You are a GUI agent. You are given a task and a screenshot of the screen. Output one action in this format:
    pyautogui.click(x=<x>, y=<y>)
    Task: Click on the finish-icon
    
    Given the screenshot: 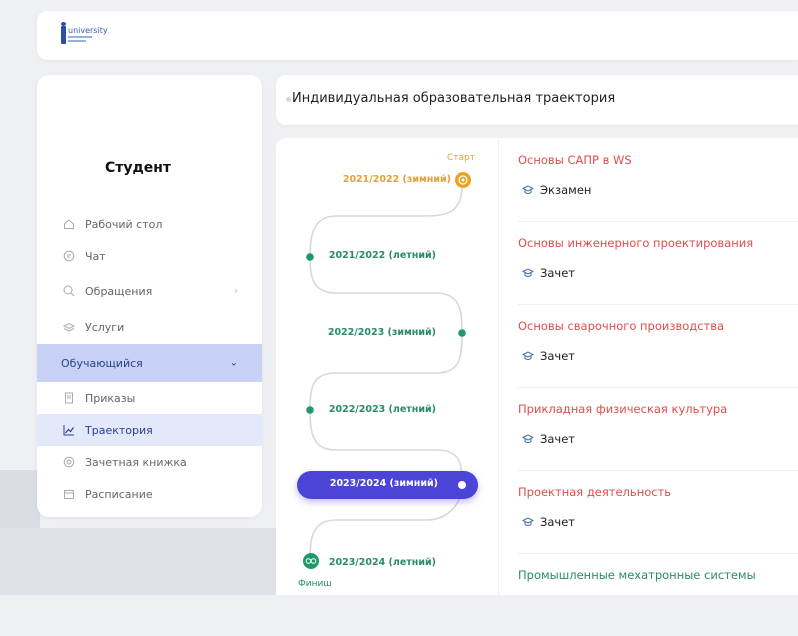 What is the action you would take?
    pyautogui.click(x=311, y=561)
    